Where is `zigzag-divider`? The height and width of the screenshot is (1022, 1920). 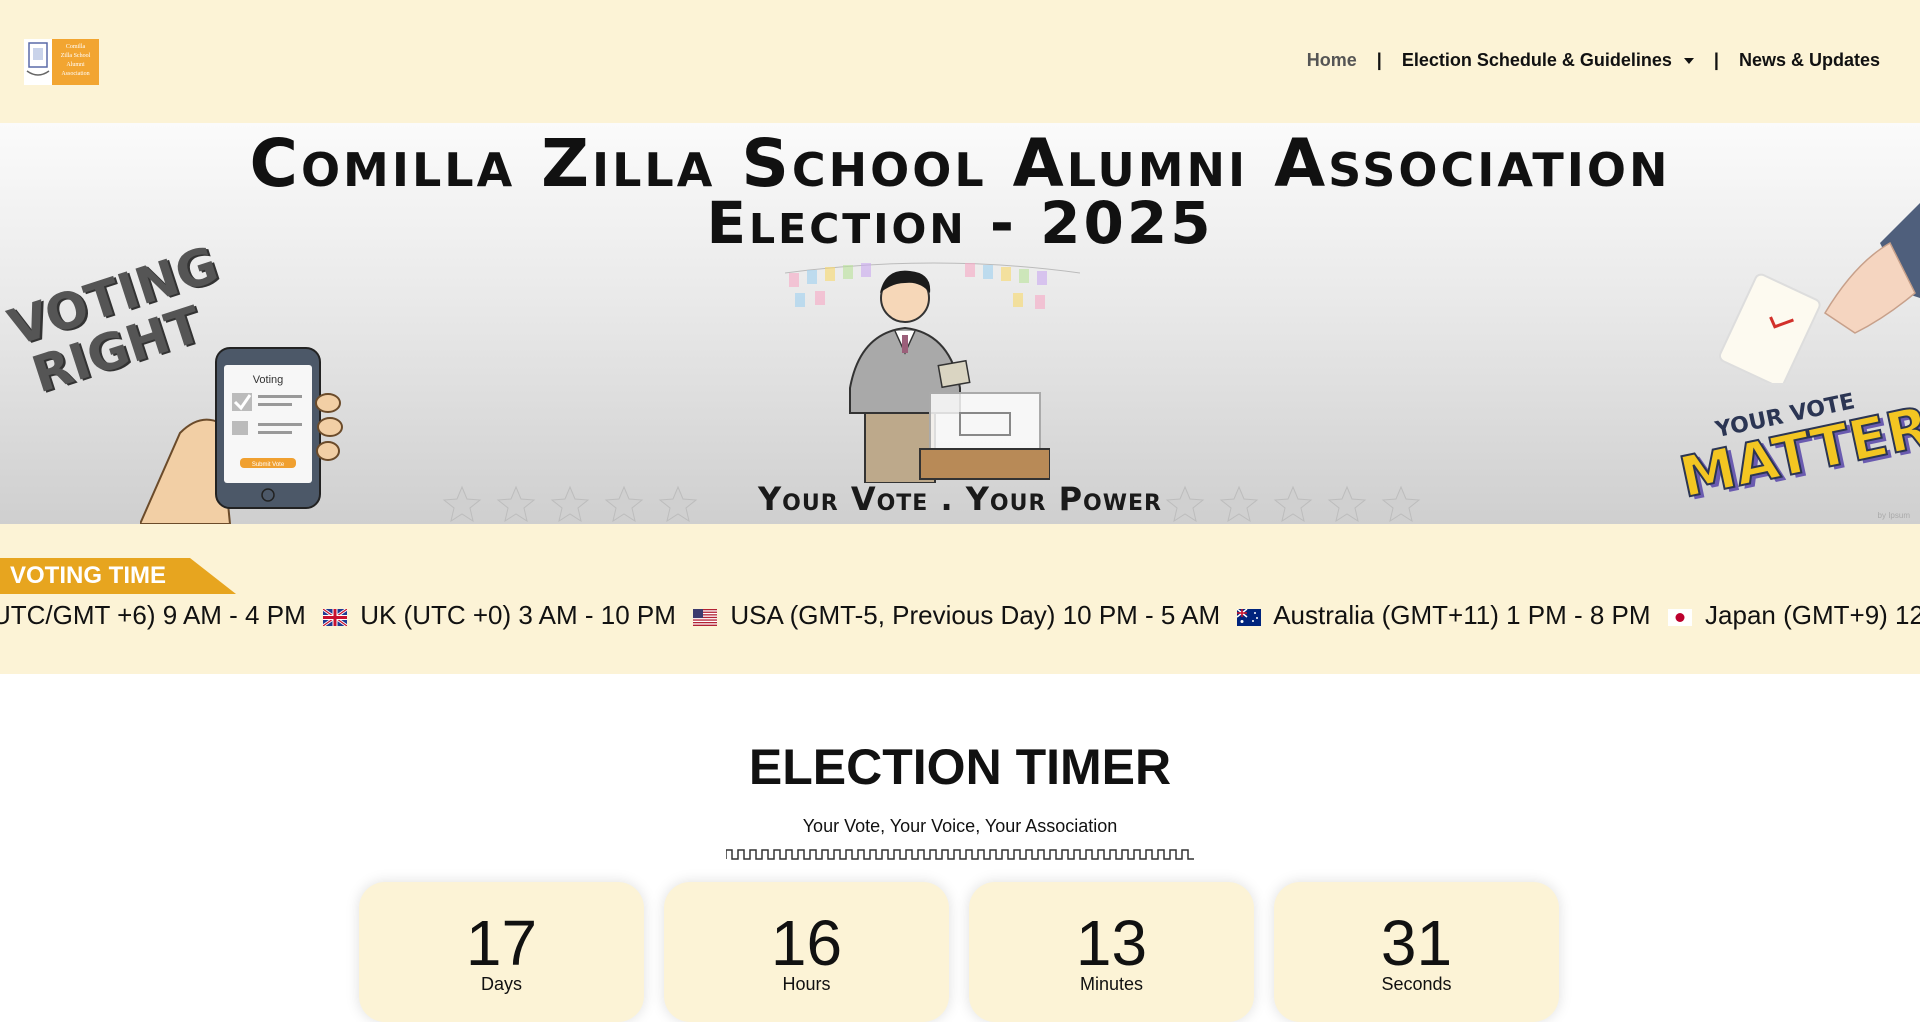
zigzag-divider is located at coordinates (960, 854).